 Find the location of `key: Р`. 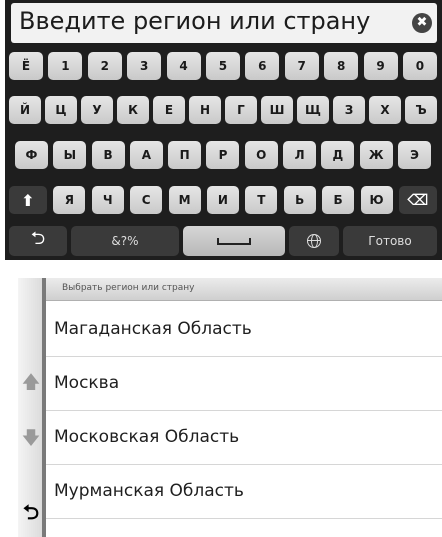

key: Р is located at coordinates (223, 155).